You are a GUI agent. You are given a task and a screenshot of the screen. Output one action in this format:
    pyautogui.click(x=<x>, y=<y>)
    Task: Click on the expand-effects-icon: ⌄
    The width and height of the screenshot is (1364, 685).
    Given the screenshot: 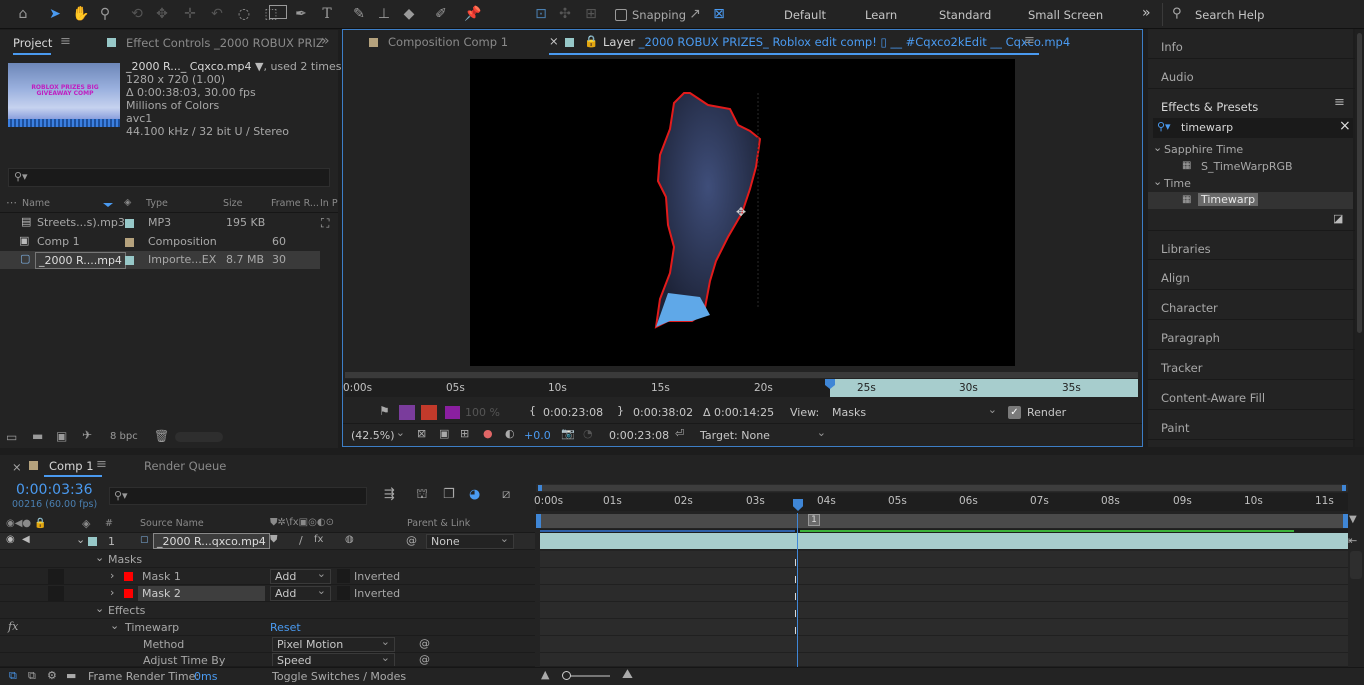 What is the action you would take?
    pyautogui.click(x=99, y=608)
    